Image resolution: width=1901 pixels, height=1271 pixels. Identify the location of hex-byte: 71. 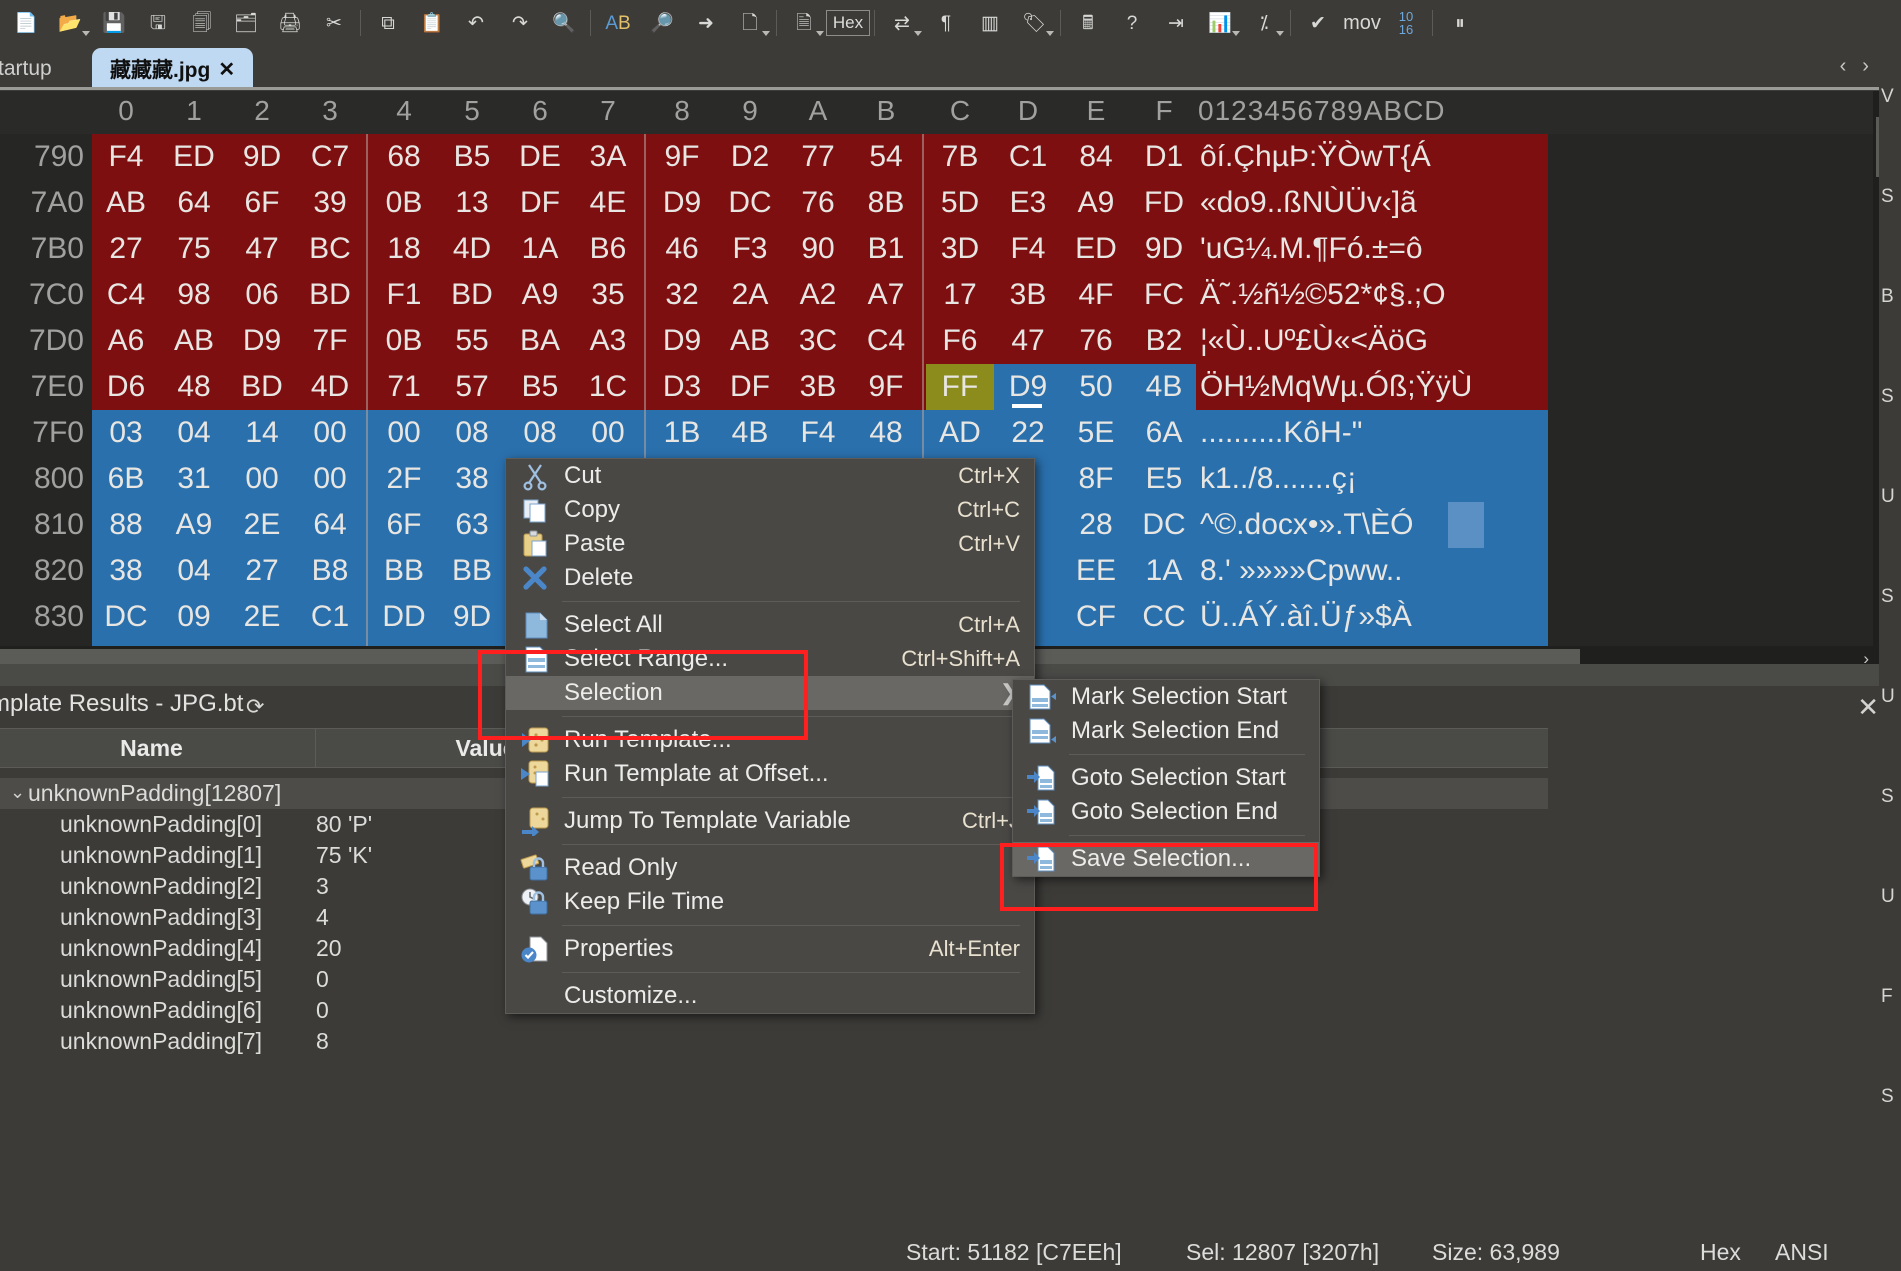
(404, 387).